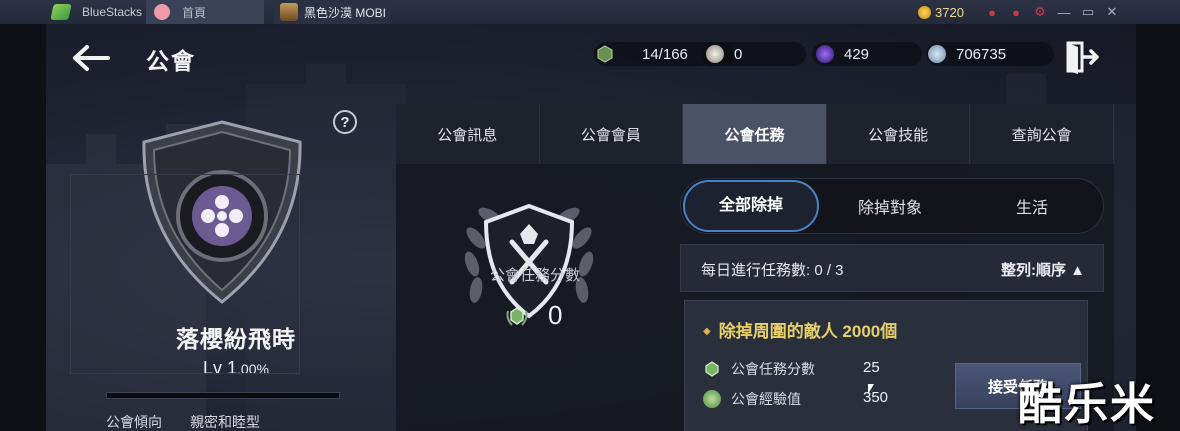  What do you see at coordinates (1040, 12) in the screenshot?
I see `settings-icon: ⚙` at bounding box center [1040, 12].